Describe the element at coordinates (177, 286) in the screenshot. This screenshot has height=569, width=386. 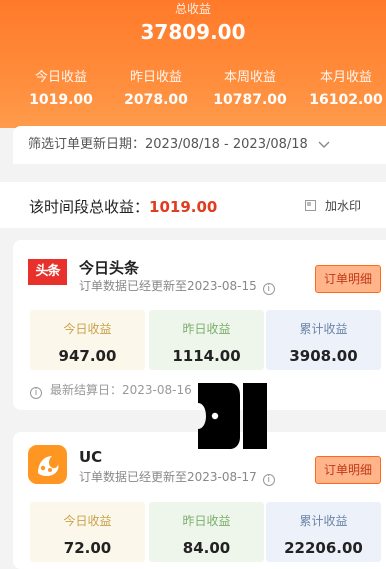
I see `update-status: 订单数据已经更新至2023-08-15 i` at that location.